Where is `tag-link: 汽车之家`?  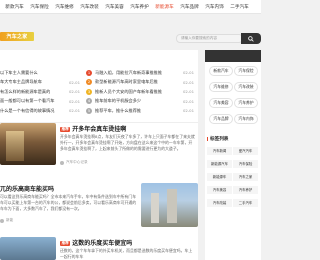 tag-link: 汽车之家 is located at coordinates (245, 177).